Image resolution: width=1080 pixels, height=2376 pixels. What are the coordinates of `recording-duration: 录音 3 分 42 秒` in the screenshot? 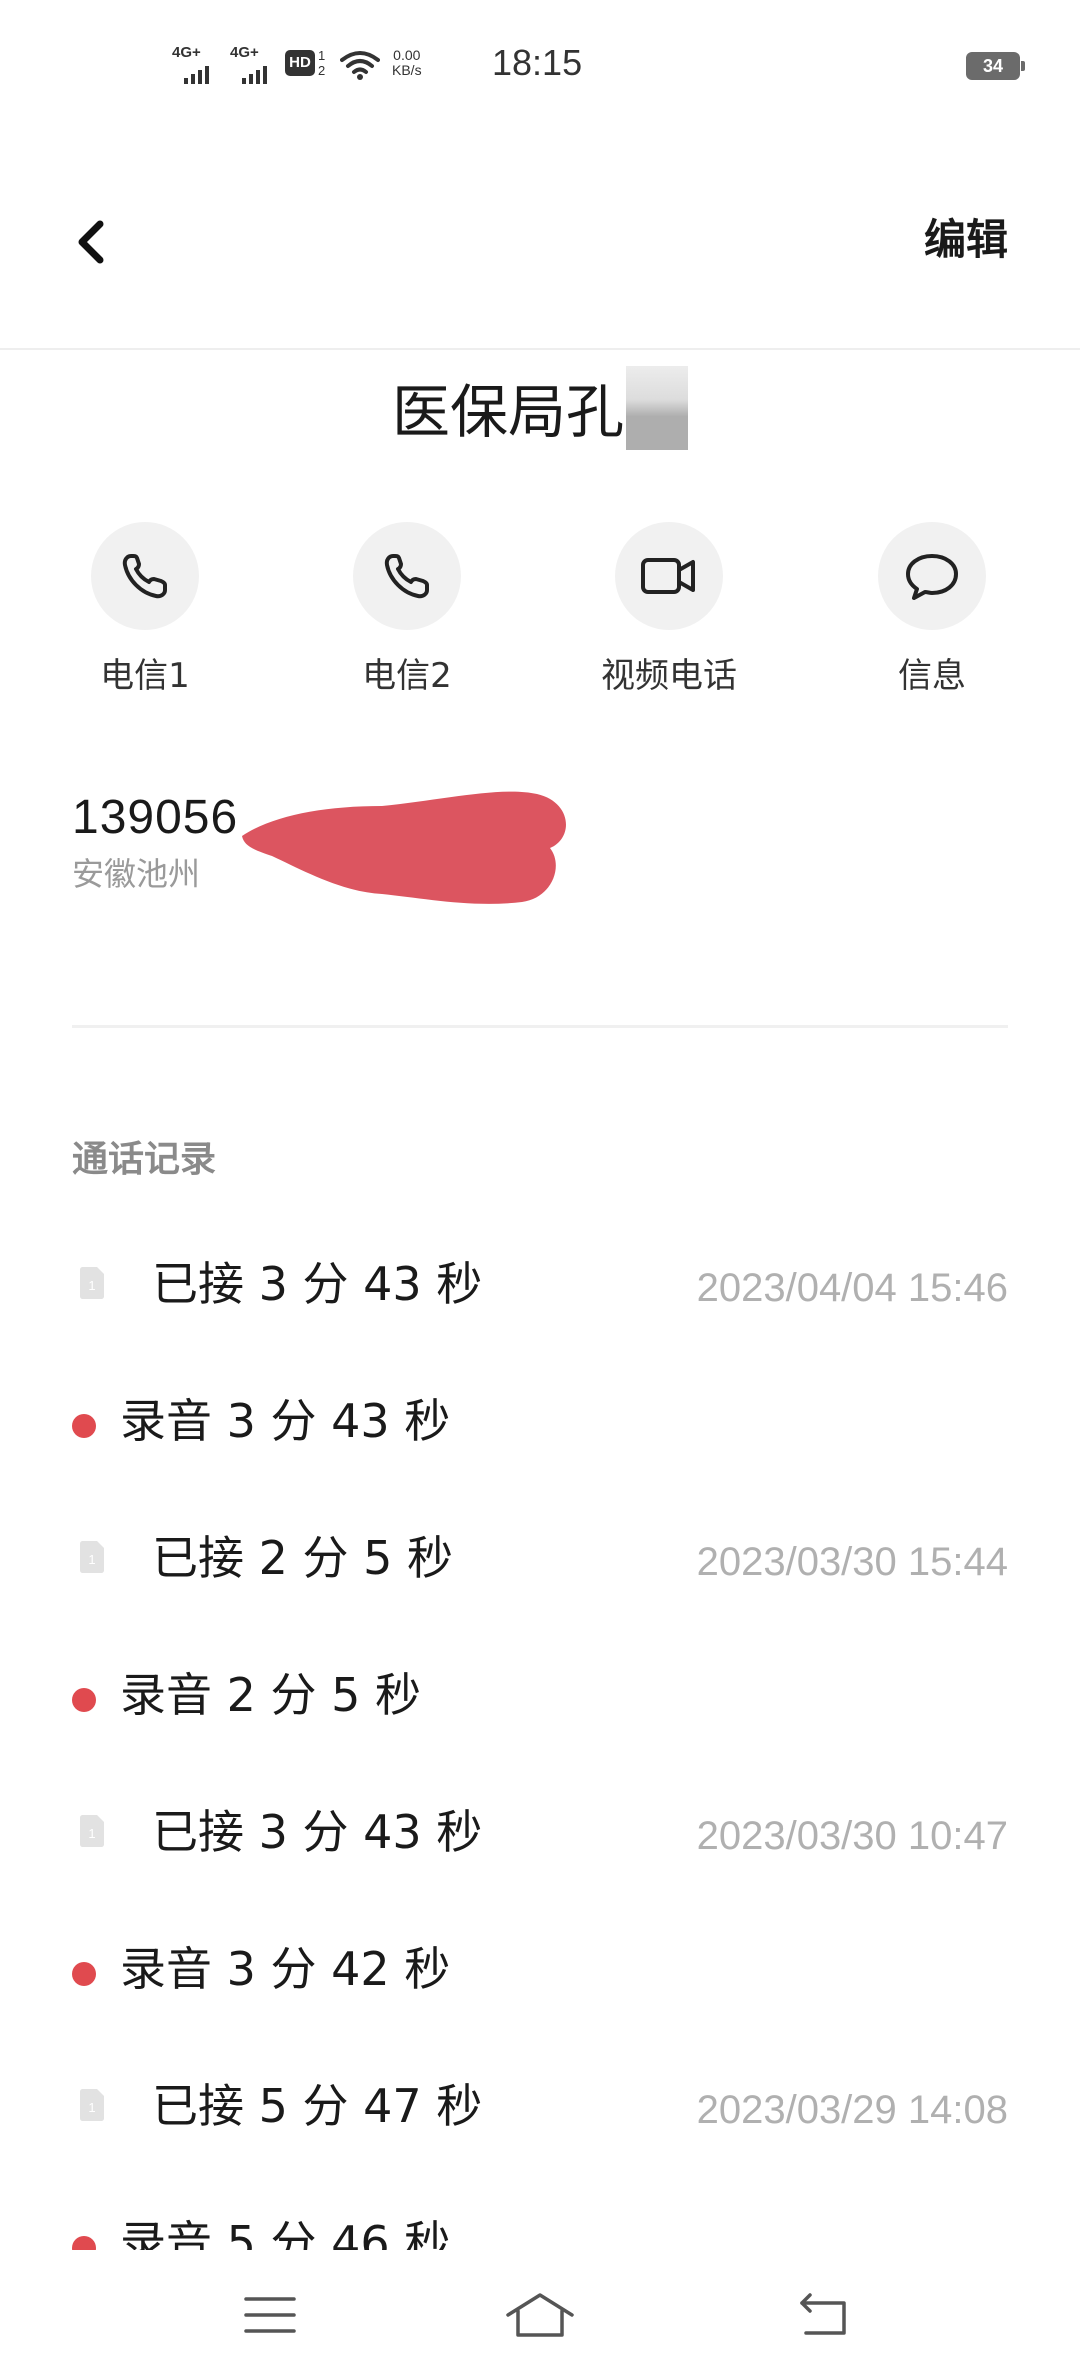 It's located at (285, 1969).